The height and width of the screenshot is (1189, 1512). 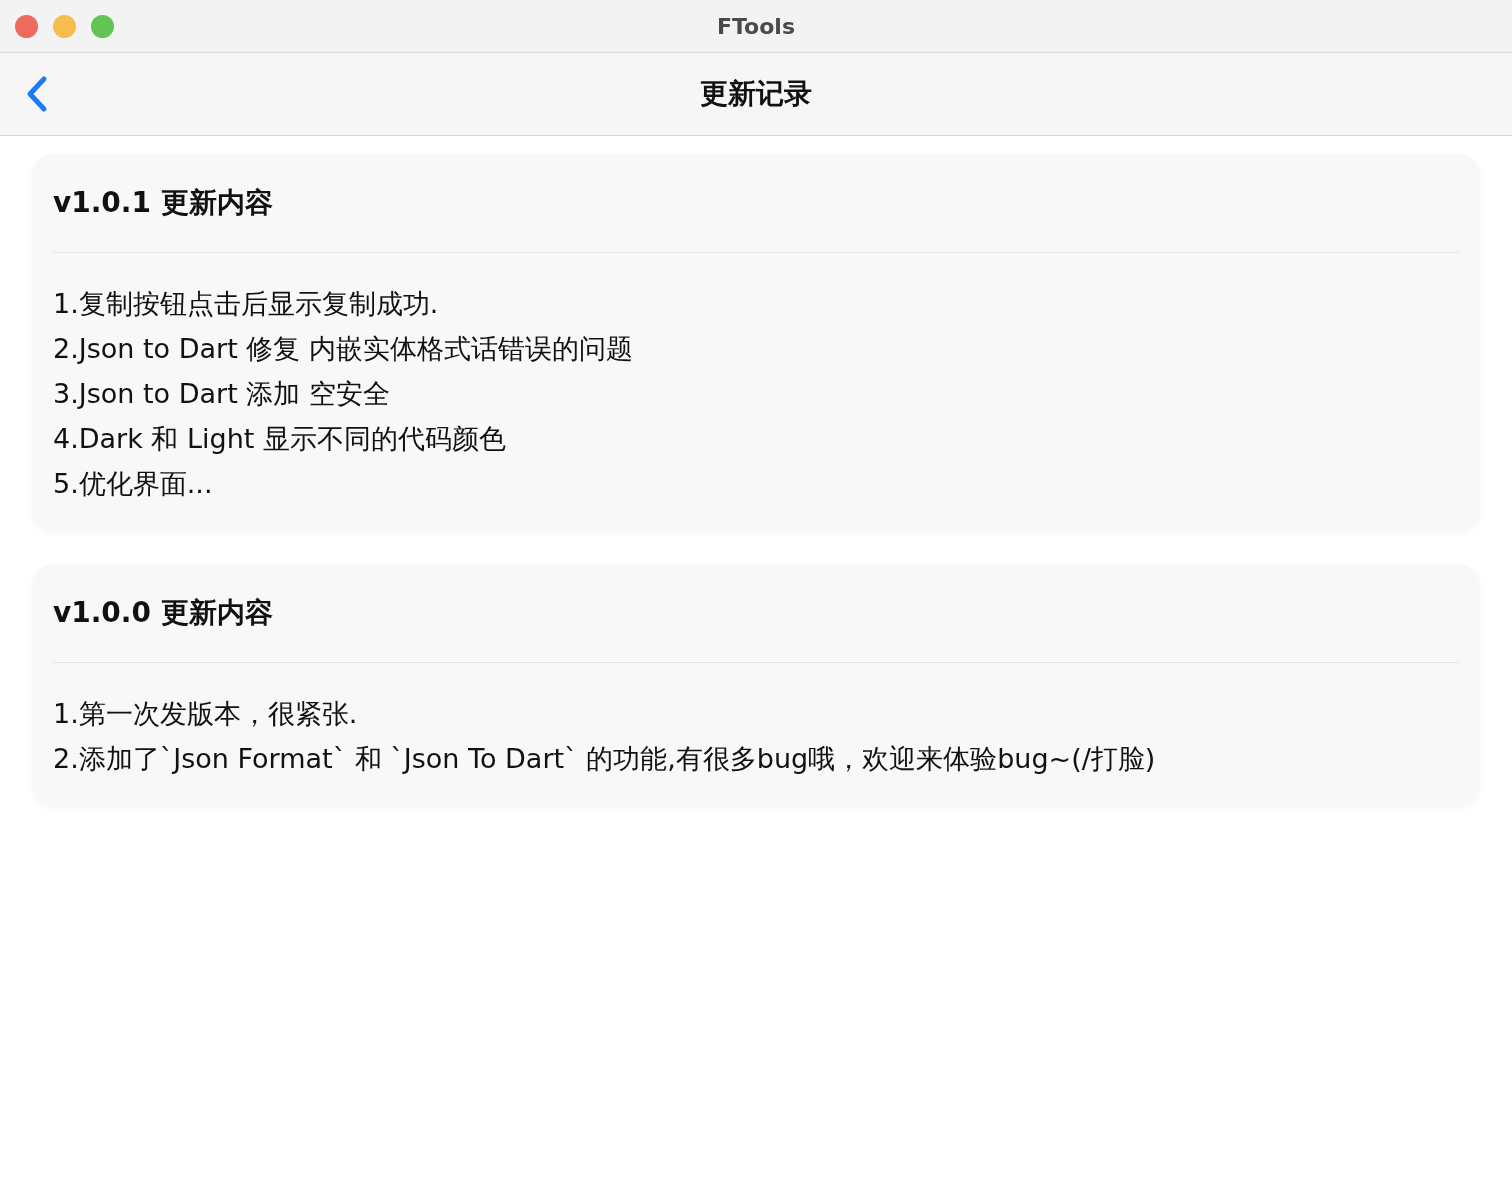 I want to click on release-note: 4.Dark 和 Light 显示不同的代码颜色, so click(x=280, y=439).